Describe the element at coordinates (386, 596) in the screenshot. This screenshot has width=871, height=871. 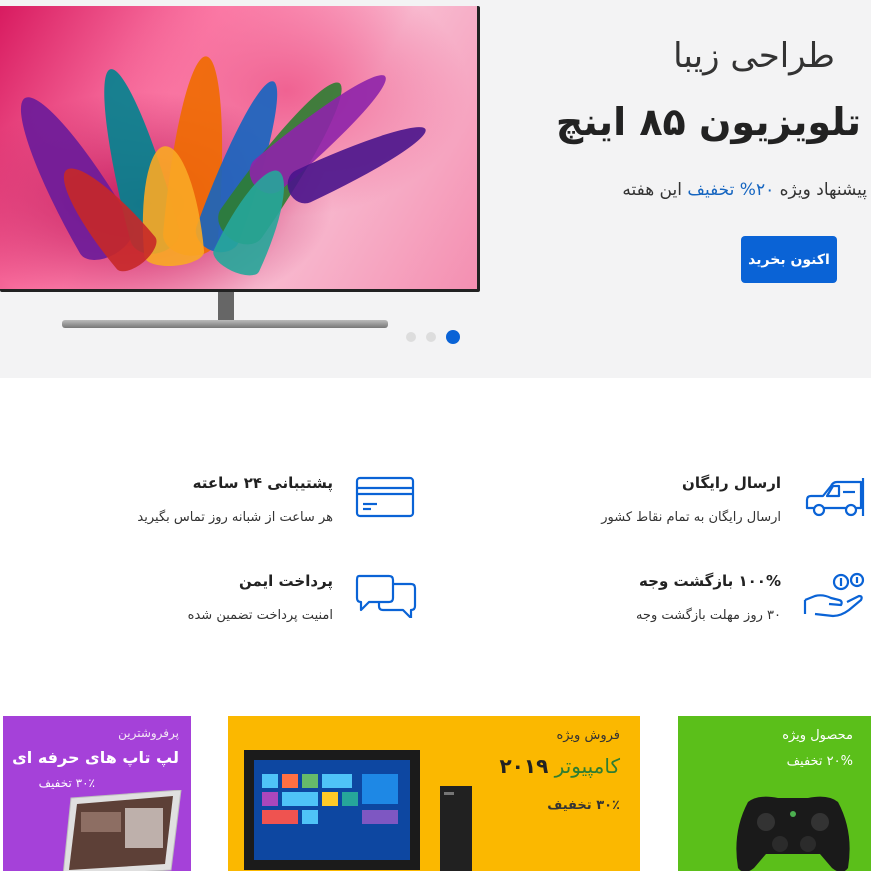
I see `chat-bubbles-icon` at that location.